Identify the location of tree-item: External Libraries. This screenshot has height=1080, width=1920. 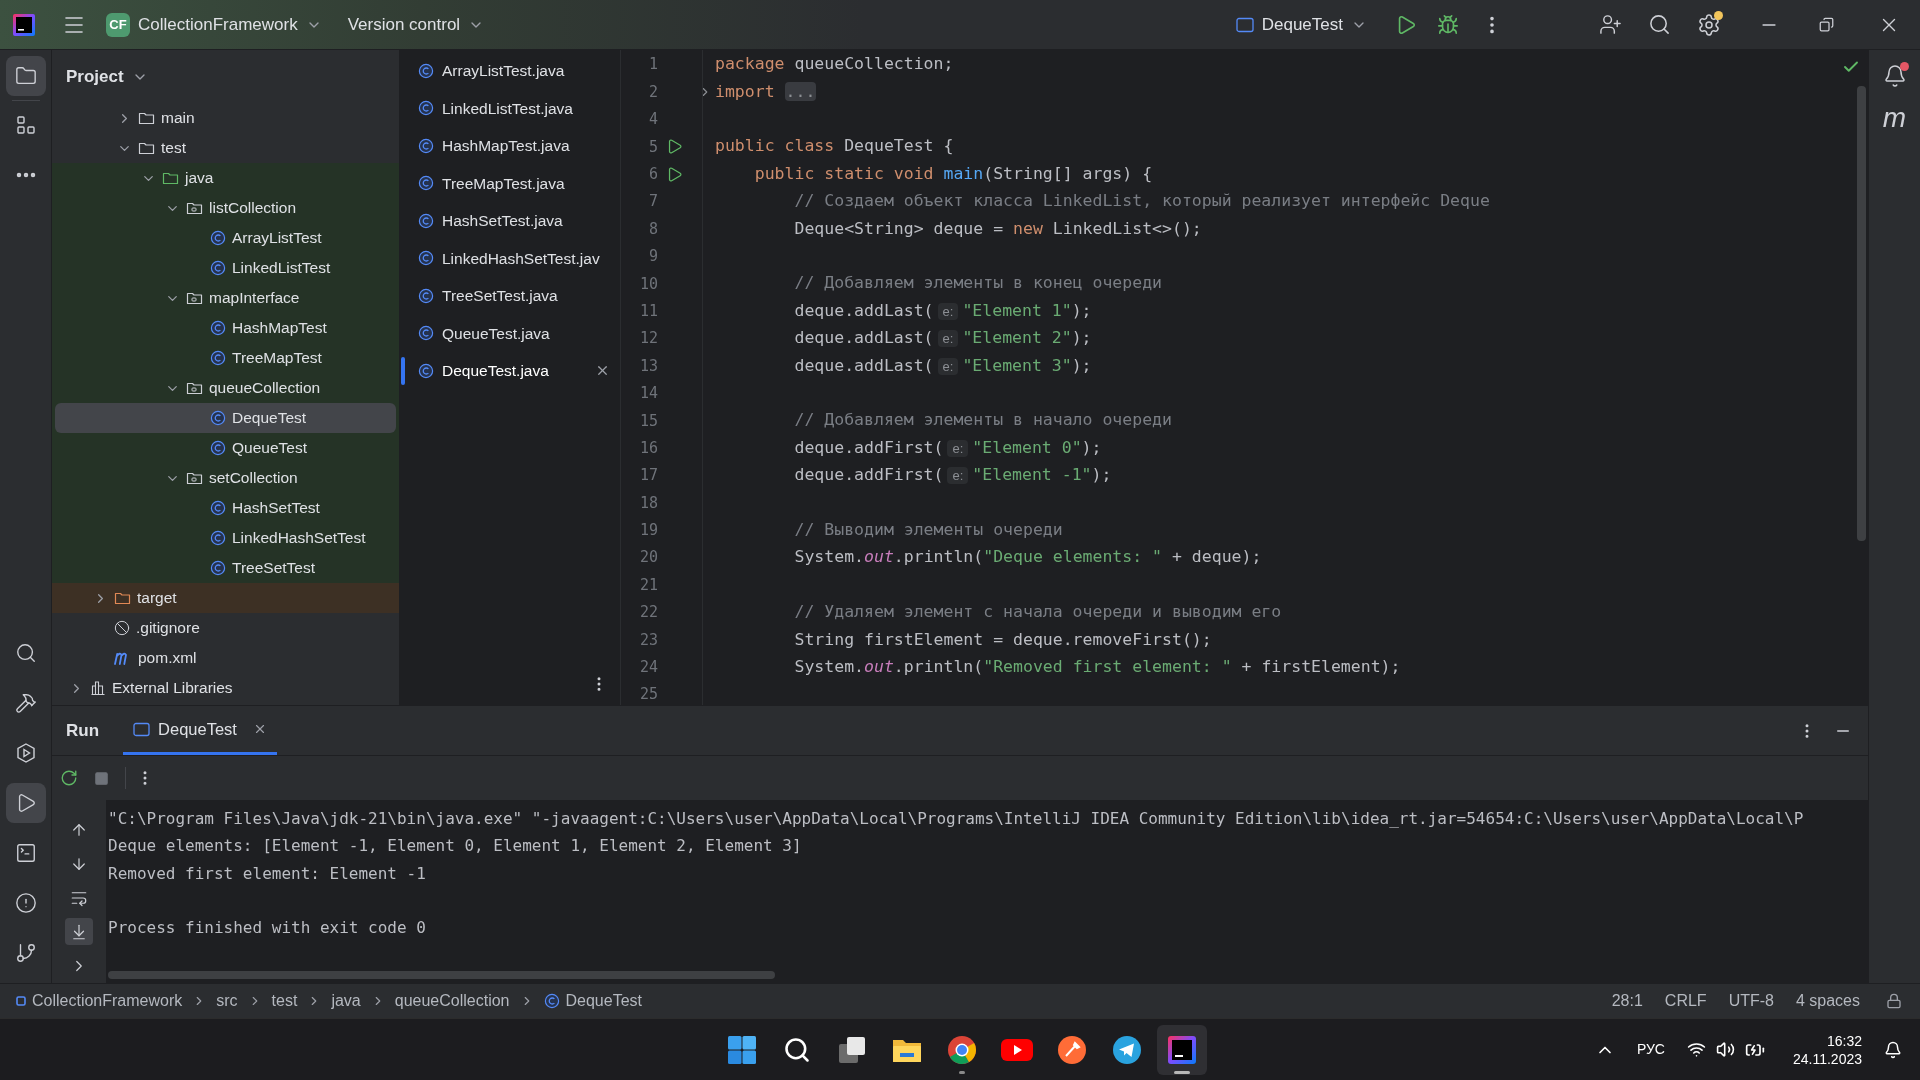
(225, 688).